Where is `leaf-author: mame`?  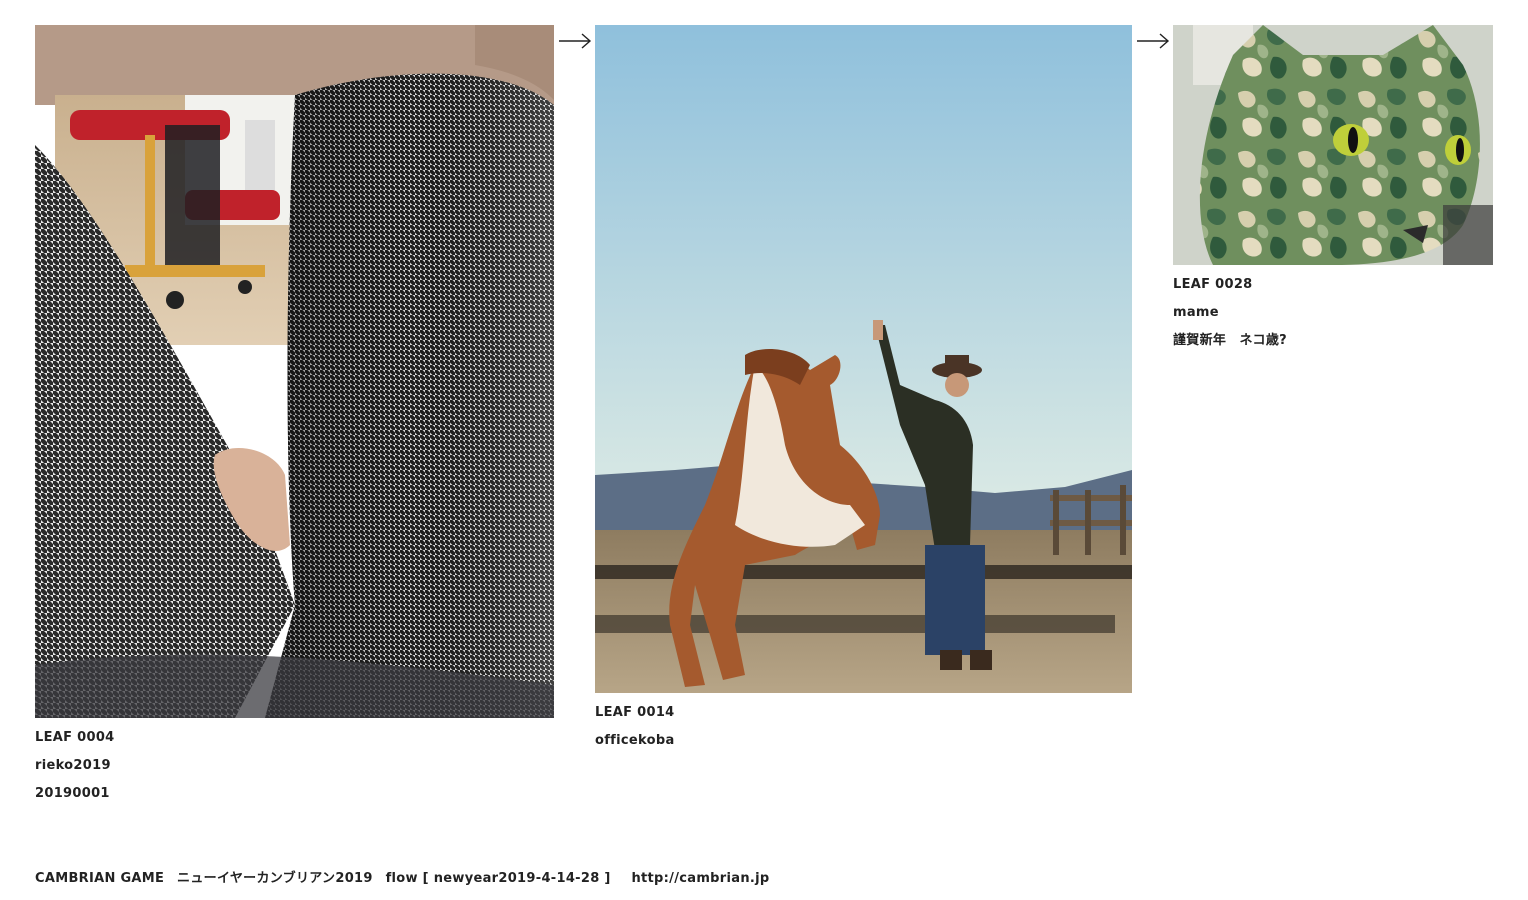 leaf-author: mame is located at coordinates (1333, 313).